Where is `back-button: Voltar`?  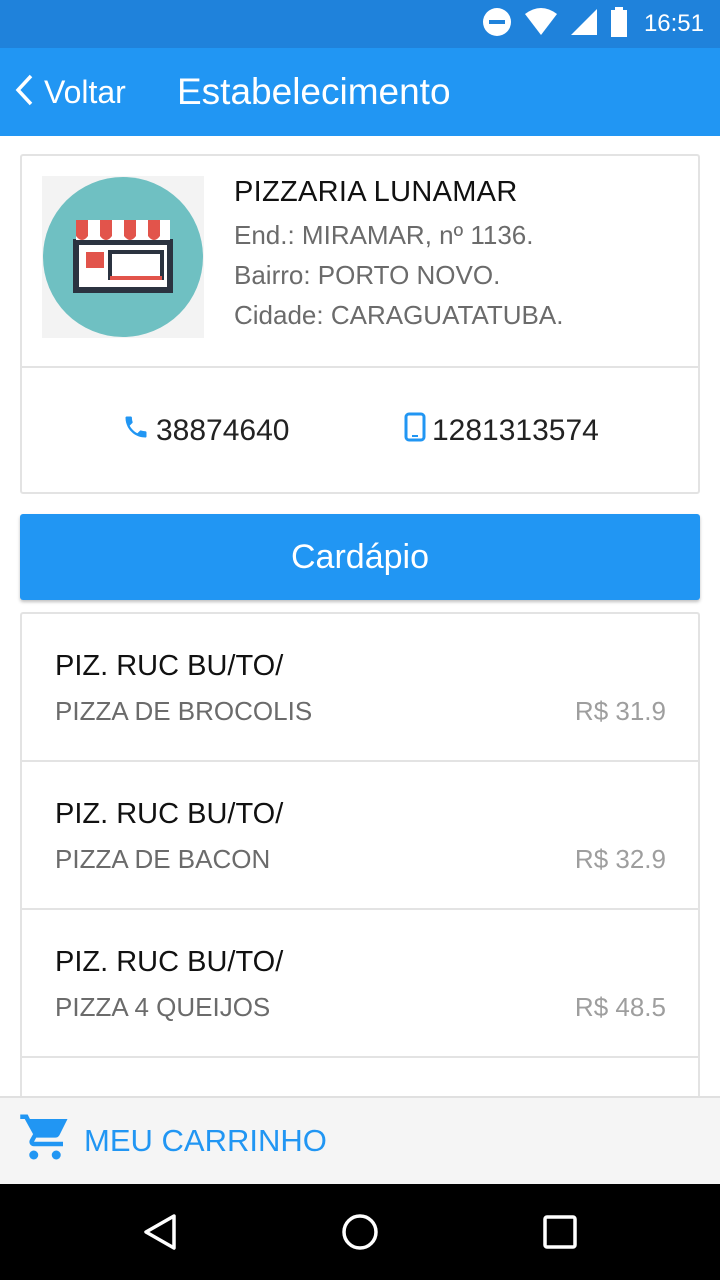 back-button: Voltar is located at coordinates (69, 92).